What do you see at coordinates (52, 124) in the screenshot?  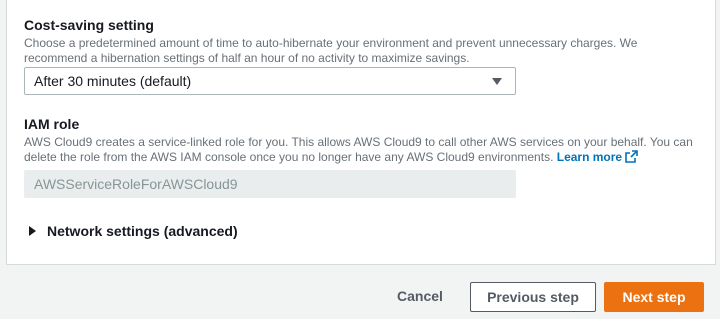 I see `iam-role-label: IAM role` at bounding box center [52, 124].